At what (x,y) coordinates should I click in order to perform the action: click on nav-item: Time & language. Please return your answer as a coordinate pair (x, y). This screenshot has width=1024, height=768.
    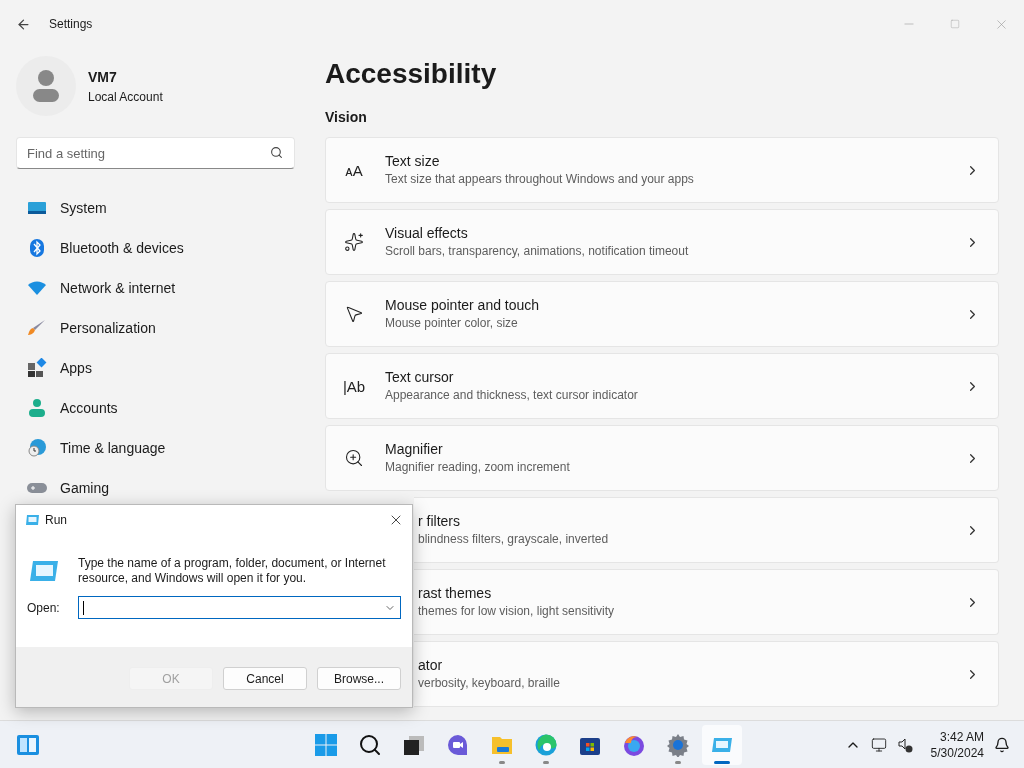
    Looking at the image, I should click on (113, 448).